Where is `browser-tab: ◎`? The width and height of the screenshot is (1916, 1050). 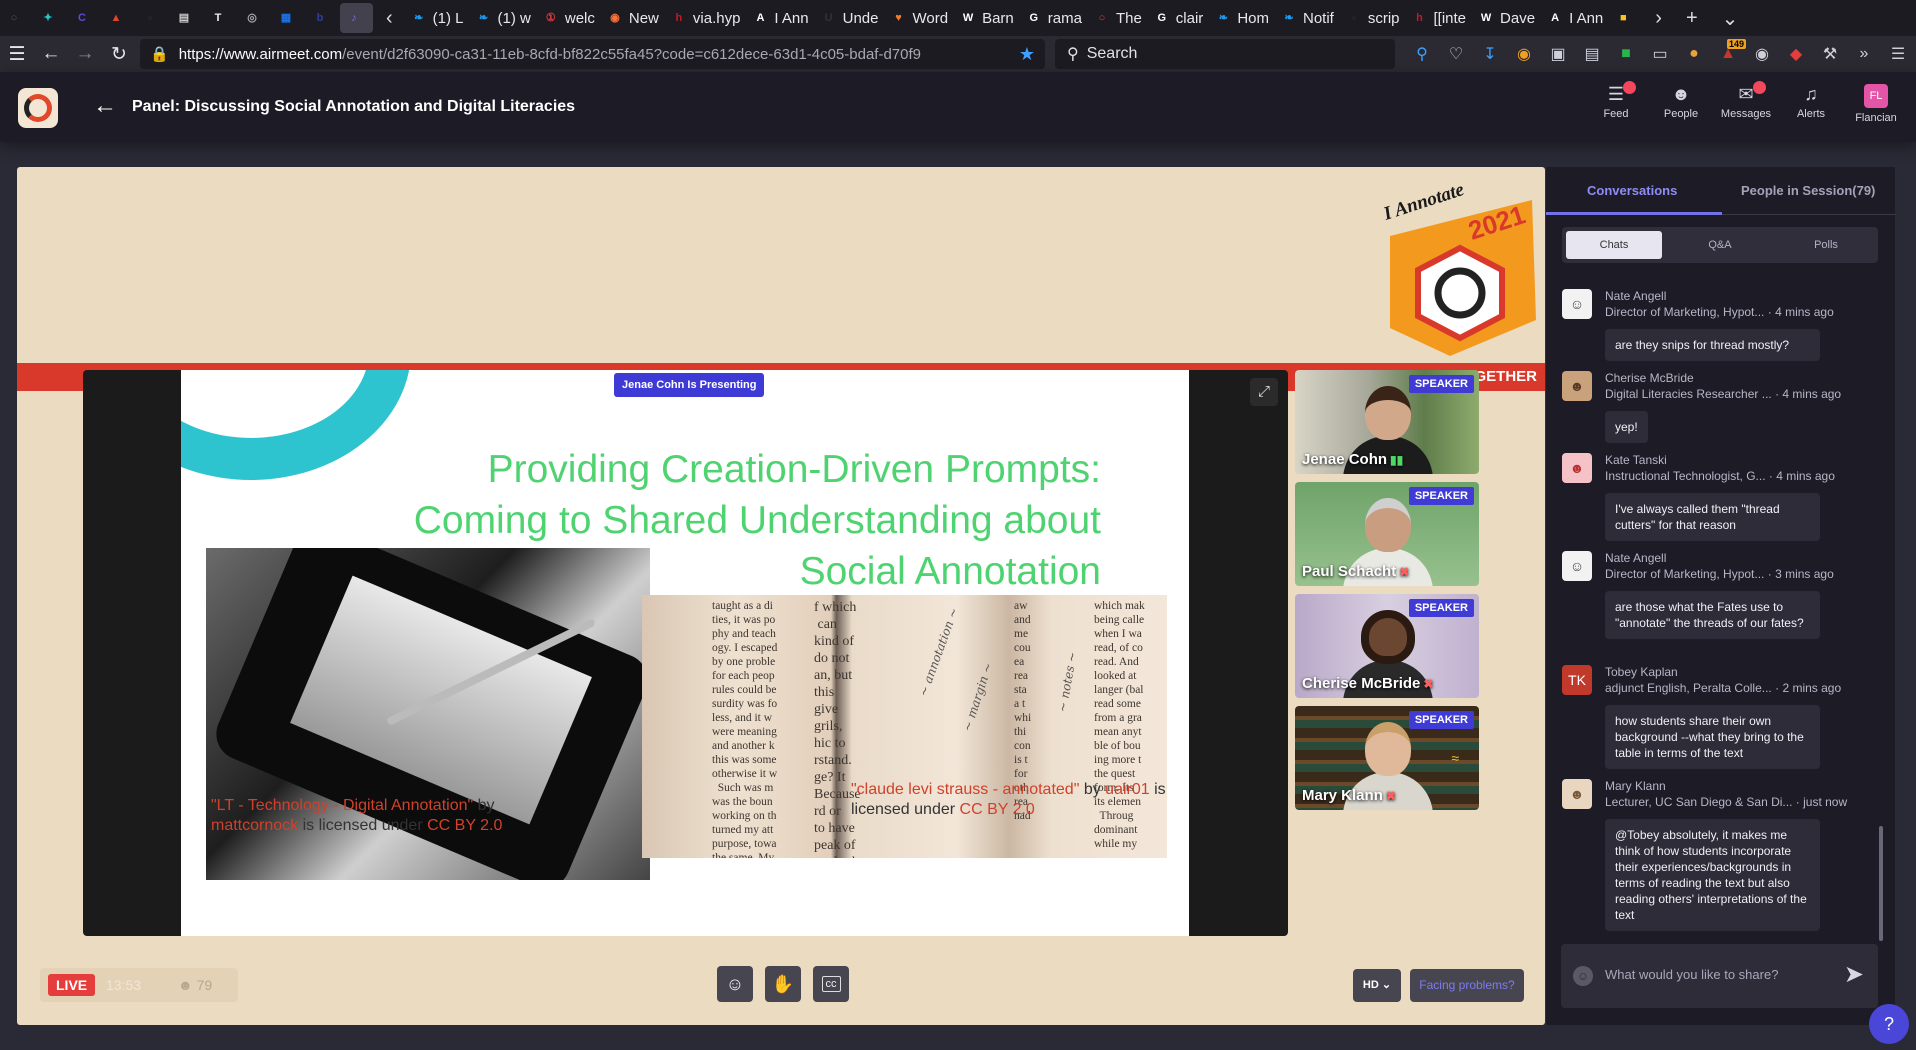
browser-tab: ◎ is located at coordinates (254, 18).